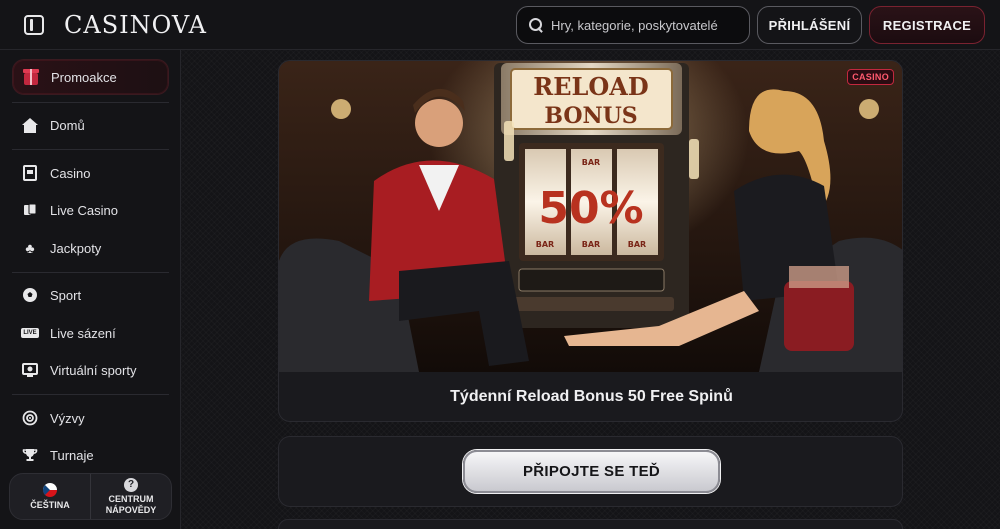 Image resolution: width=1000 pixels, height=529 pixels. Describe the element at coordinates (30, 418) in the screenshot. I see `target-icon` at that location.